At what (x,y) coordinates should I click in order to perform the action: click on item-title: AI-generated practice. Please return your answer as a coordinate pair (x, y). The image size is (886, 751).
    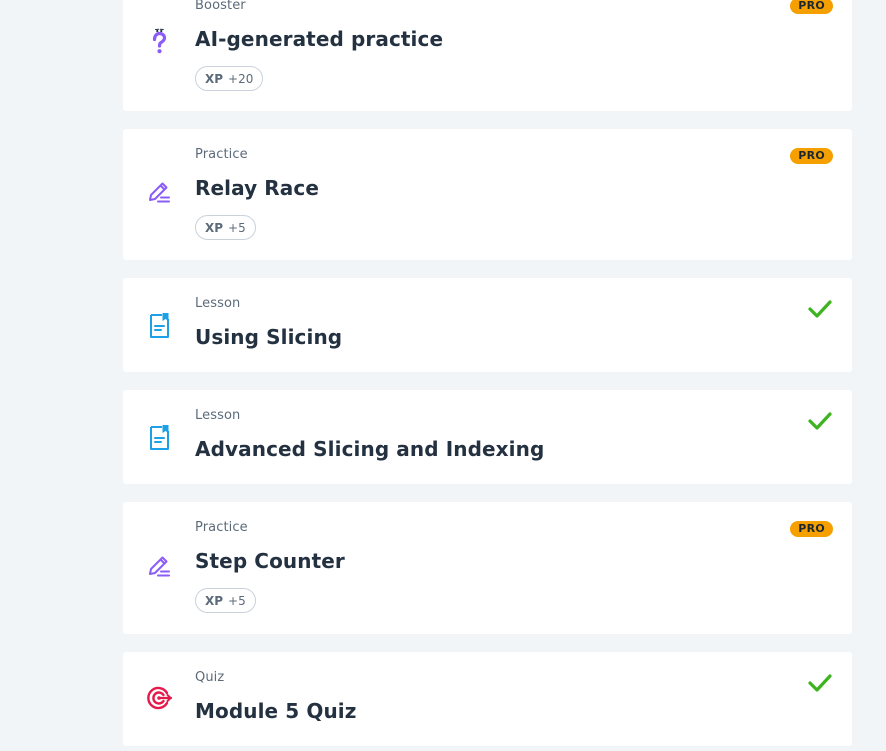
    Looking at the image, I should click on (319, 39).